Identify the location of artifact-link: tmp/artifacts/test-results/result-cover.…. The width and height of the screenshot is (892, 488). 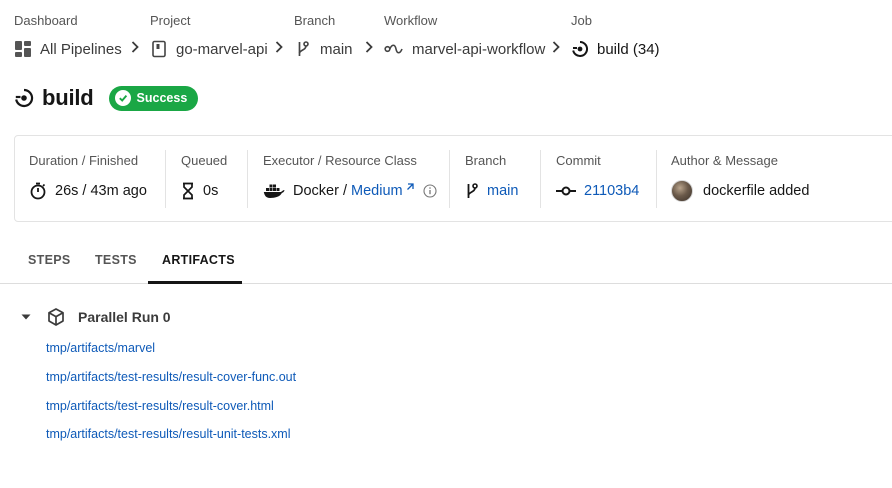
(160, 406).